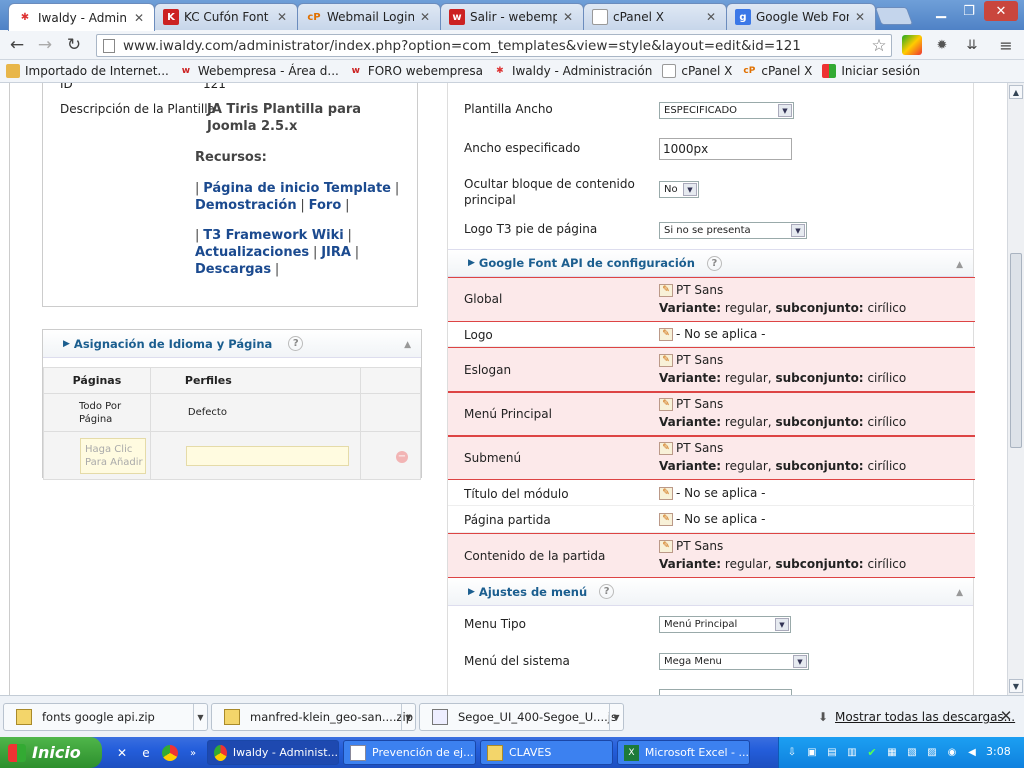 Image resolution: width=1024 pixels, height=768 pixels. What do you see at coordinates (871, 71) in the screenshot?
I see `bookmark-iniciar-sesion: Iniciar sesión` at bounding box center [871, 71].